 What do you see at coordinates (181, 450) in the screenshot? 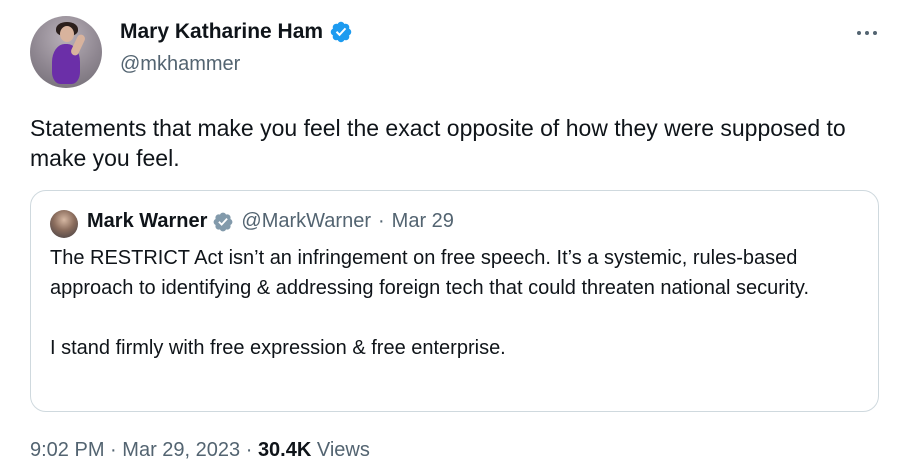
I see `tweet-date: Mar 29, 2023` at bounding box center [181, 450].